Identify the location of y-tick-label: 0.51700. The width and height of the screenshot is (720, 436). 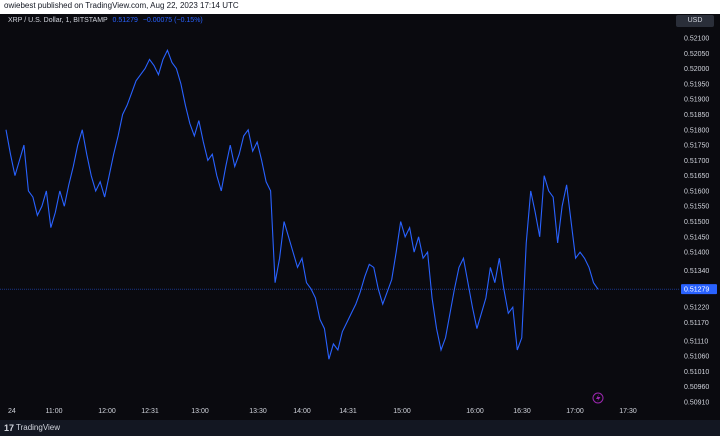
(696, 161).